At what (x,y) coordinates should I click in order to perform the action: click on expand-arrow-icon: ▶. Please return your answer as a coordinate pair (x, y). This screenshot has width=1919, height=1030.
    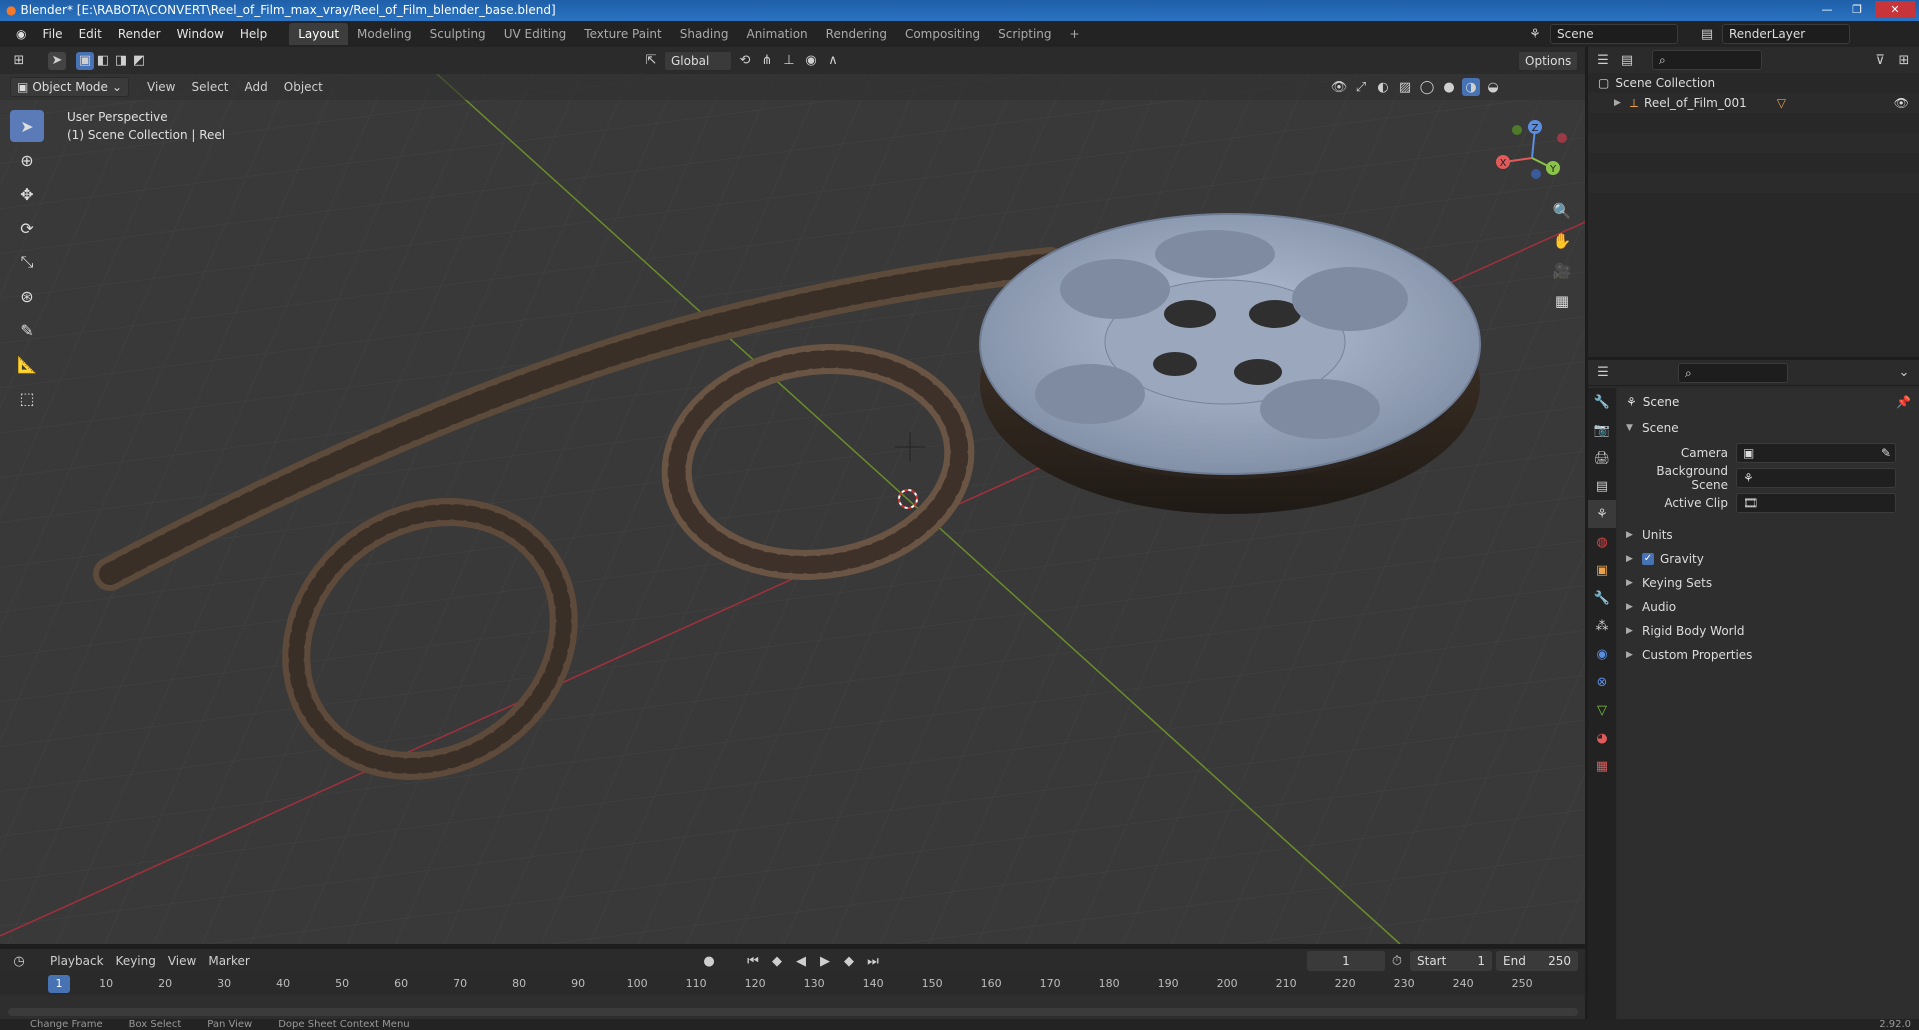
    Looking at the image, I should click on (1619, 103).